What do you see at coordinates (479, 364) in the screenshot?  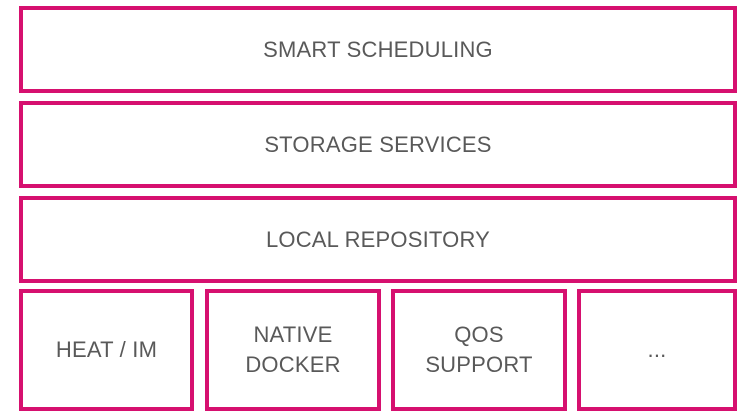 I see `component-label-line-2: SUPPORT` at bounding box center [479, 364].